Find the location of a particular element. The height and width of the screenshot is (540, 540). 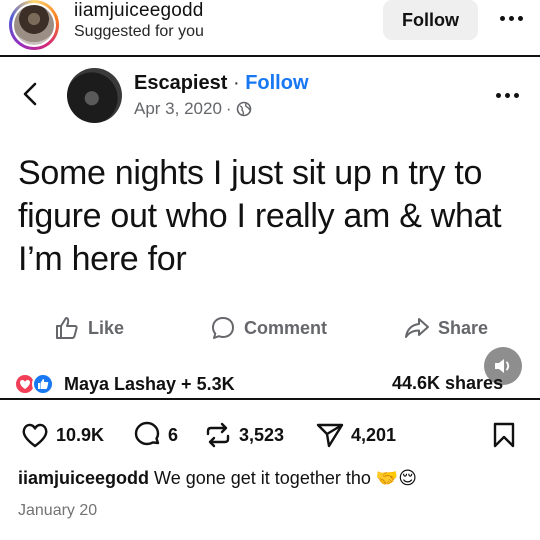

comment-button: 6 is located at coordinates (155, 435).